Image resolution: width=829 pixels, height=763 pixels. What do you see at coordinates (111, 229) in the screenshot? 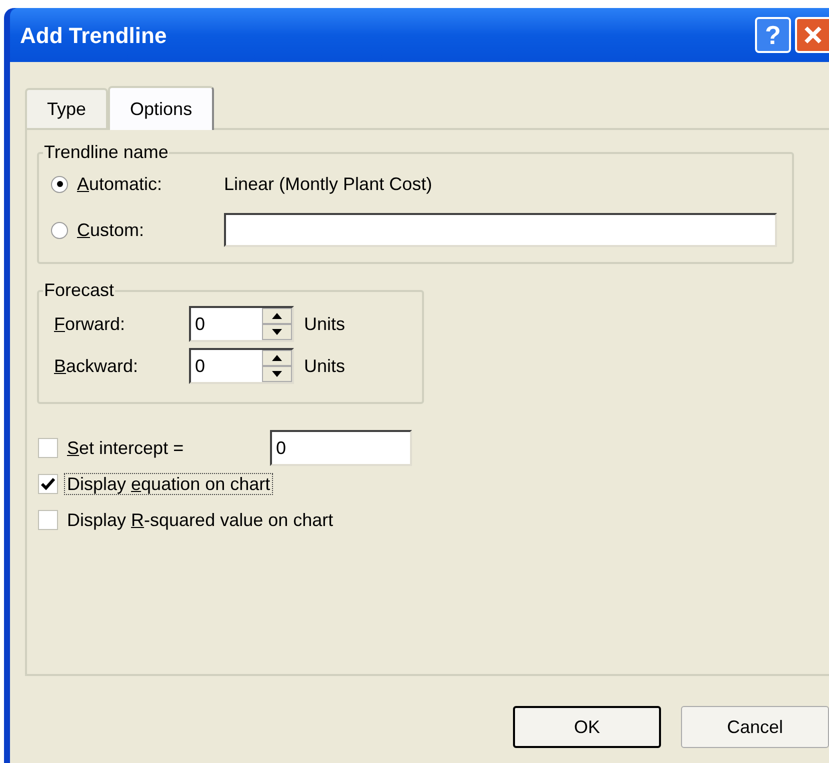
I see `radio-label: Custom:` at bounding box center [111, 229].